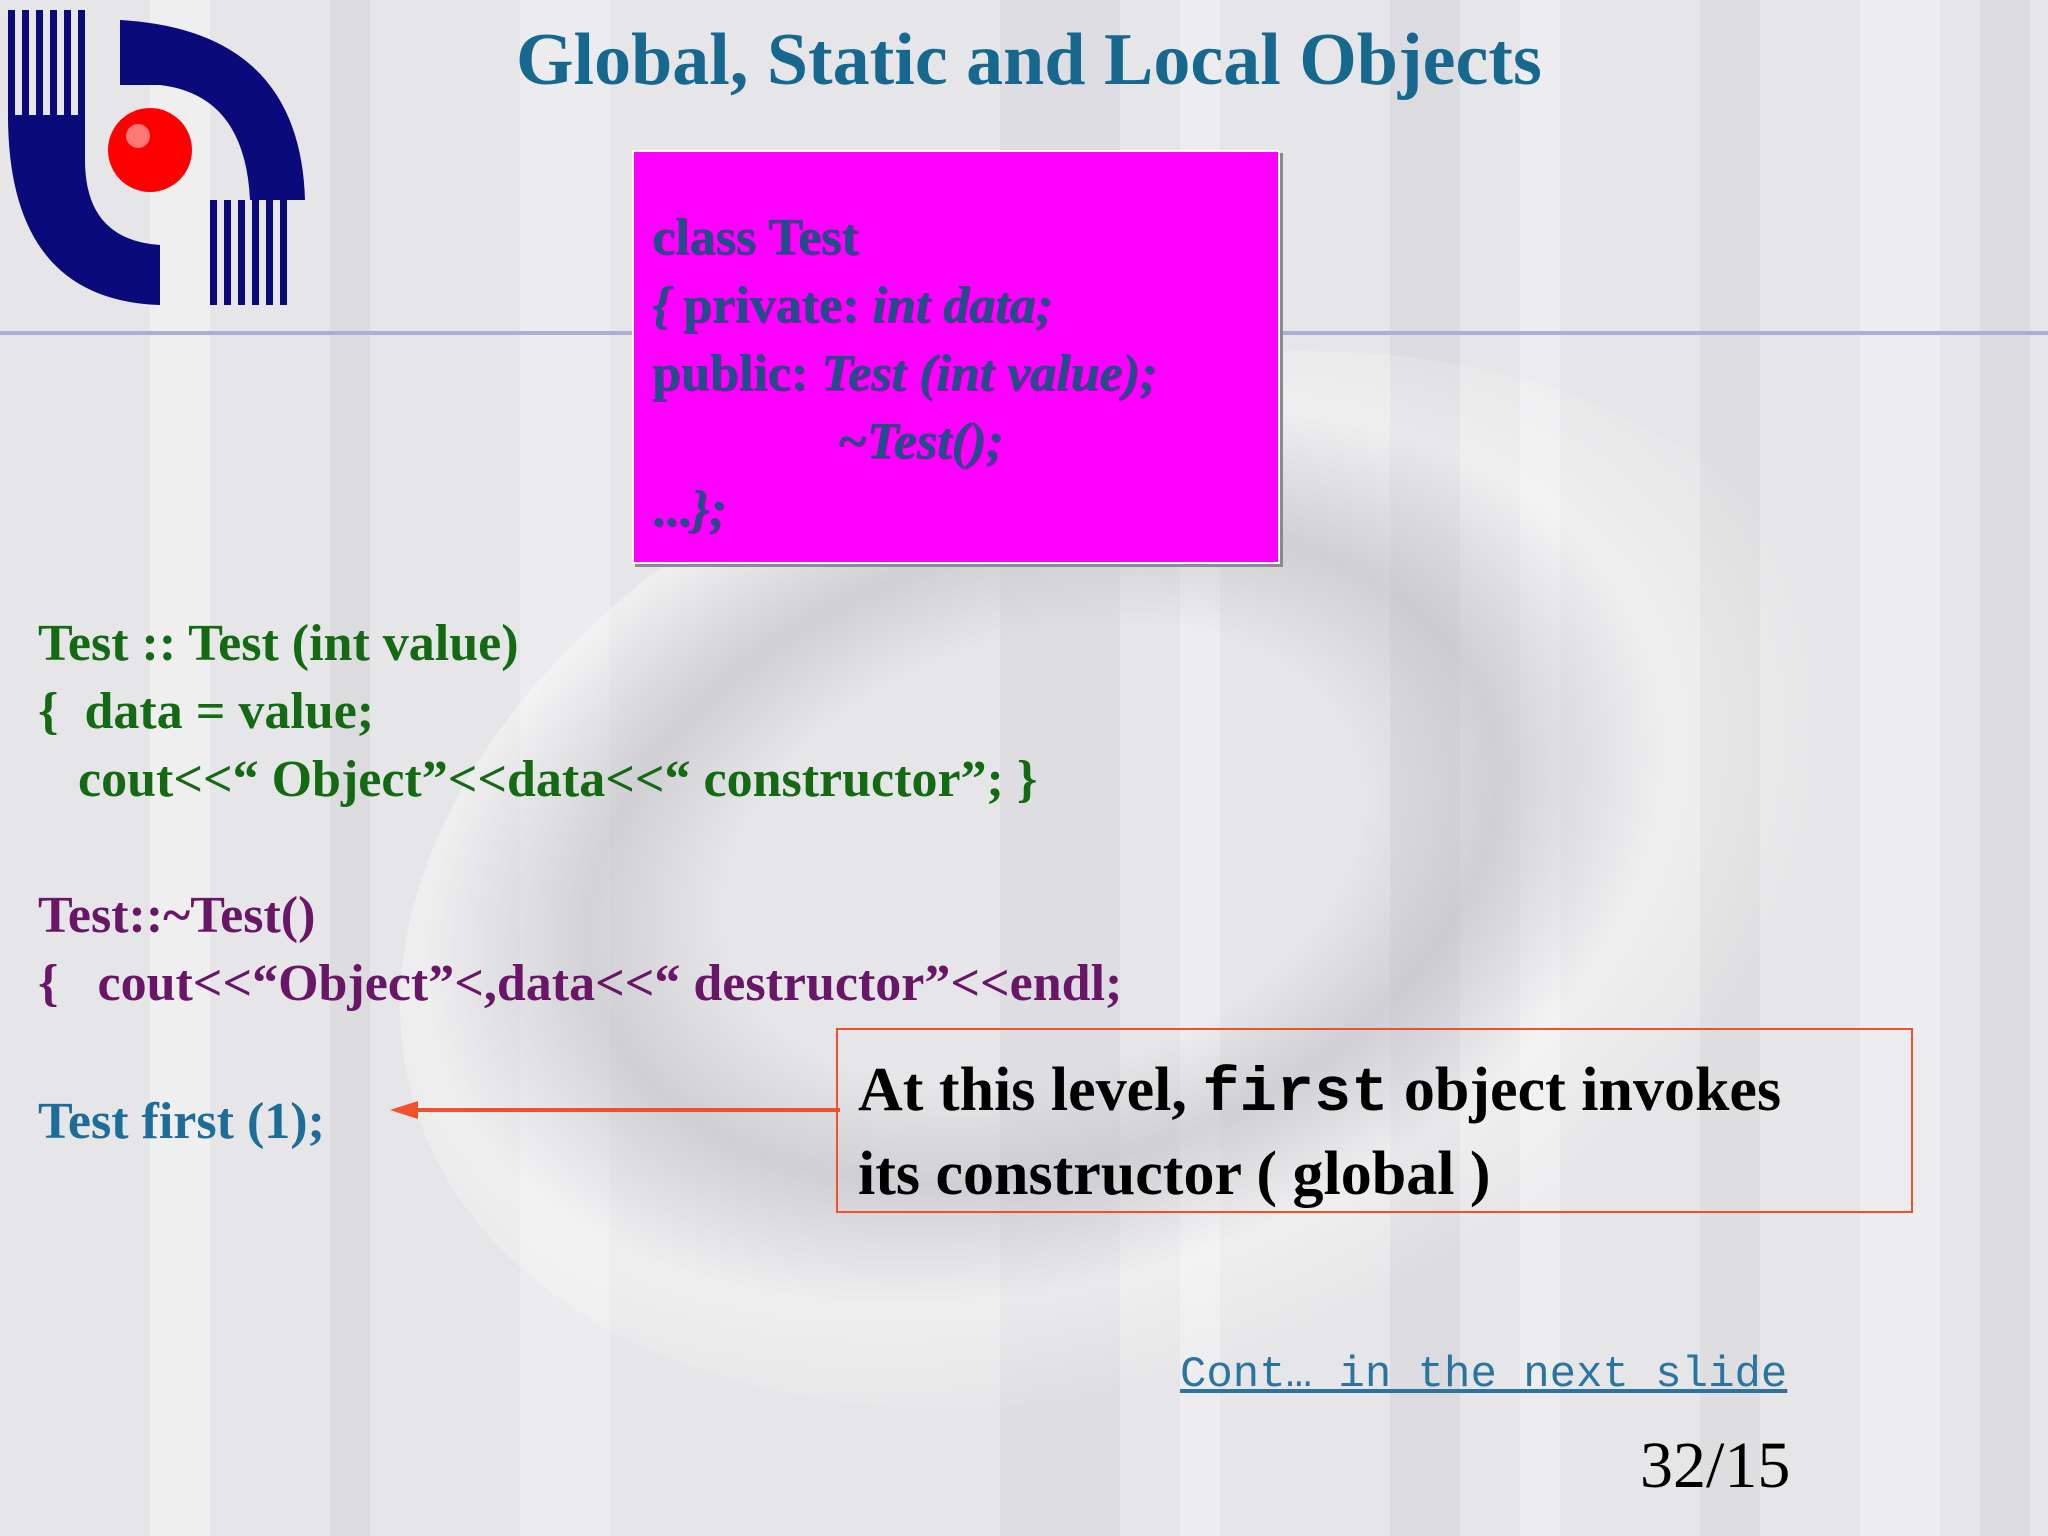  What do you see at coordinates (156, 157) in the screenshot?
I see `university-logo` at bounding box center [156, 157].